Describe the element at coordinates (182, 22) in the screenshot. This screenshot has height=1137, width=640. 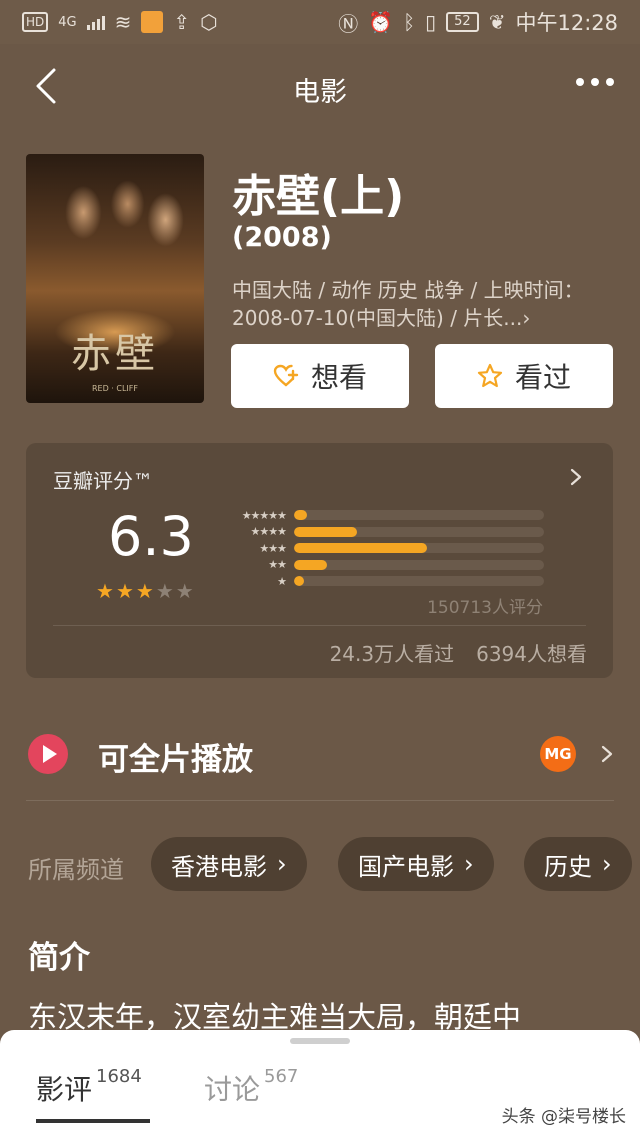
I see `upload-icon: ⇪` at that location.